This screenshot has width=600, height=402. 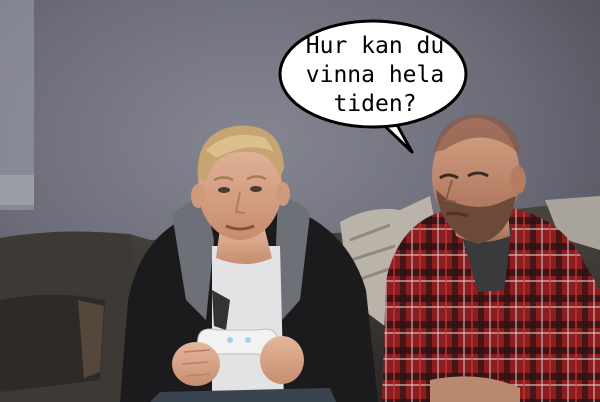 I want to click on speech-line-2: vinna hela, so click(x=375, y=75).